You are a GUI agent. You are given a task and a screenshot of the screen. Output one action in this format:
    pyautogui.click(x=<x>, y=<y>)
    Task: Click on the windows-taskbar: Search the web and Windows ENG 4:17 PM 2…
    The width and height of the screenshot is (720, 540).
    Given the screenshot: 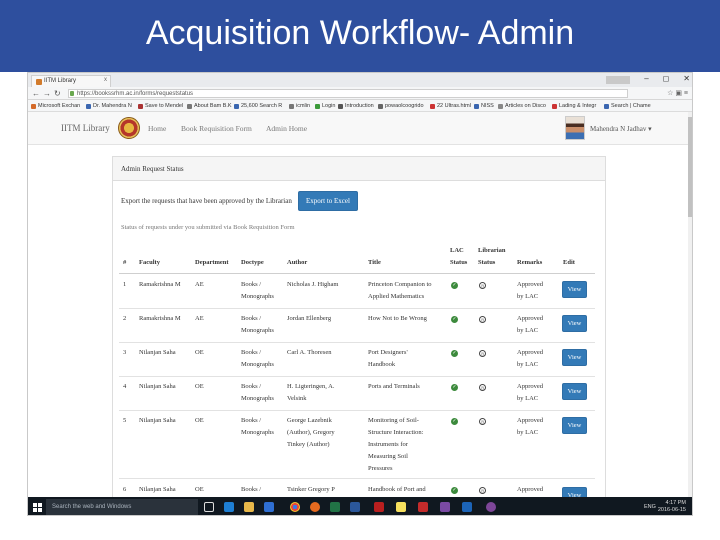 What is the action you would take?
    pyautogui.click(x=360, y=506)
    